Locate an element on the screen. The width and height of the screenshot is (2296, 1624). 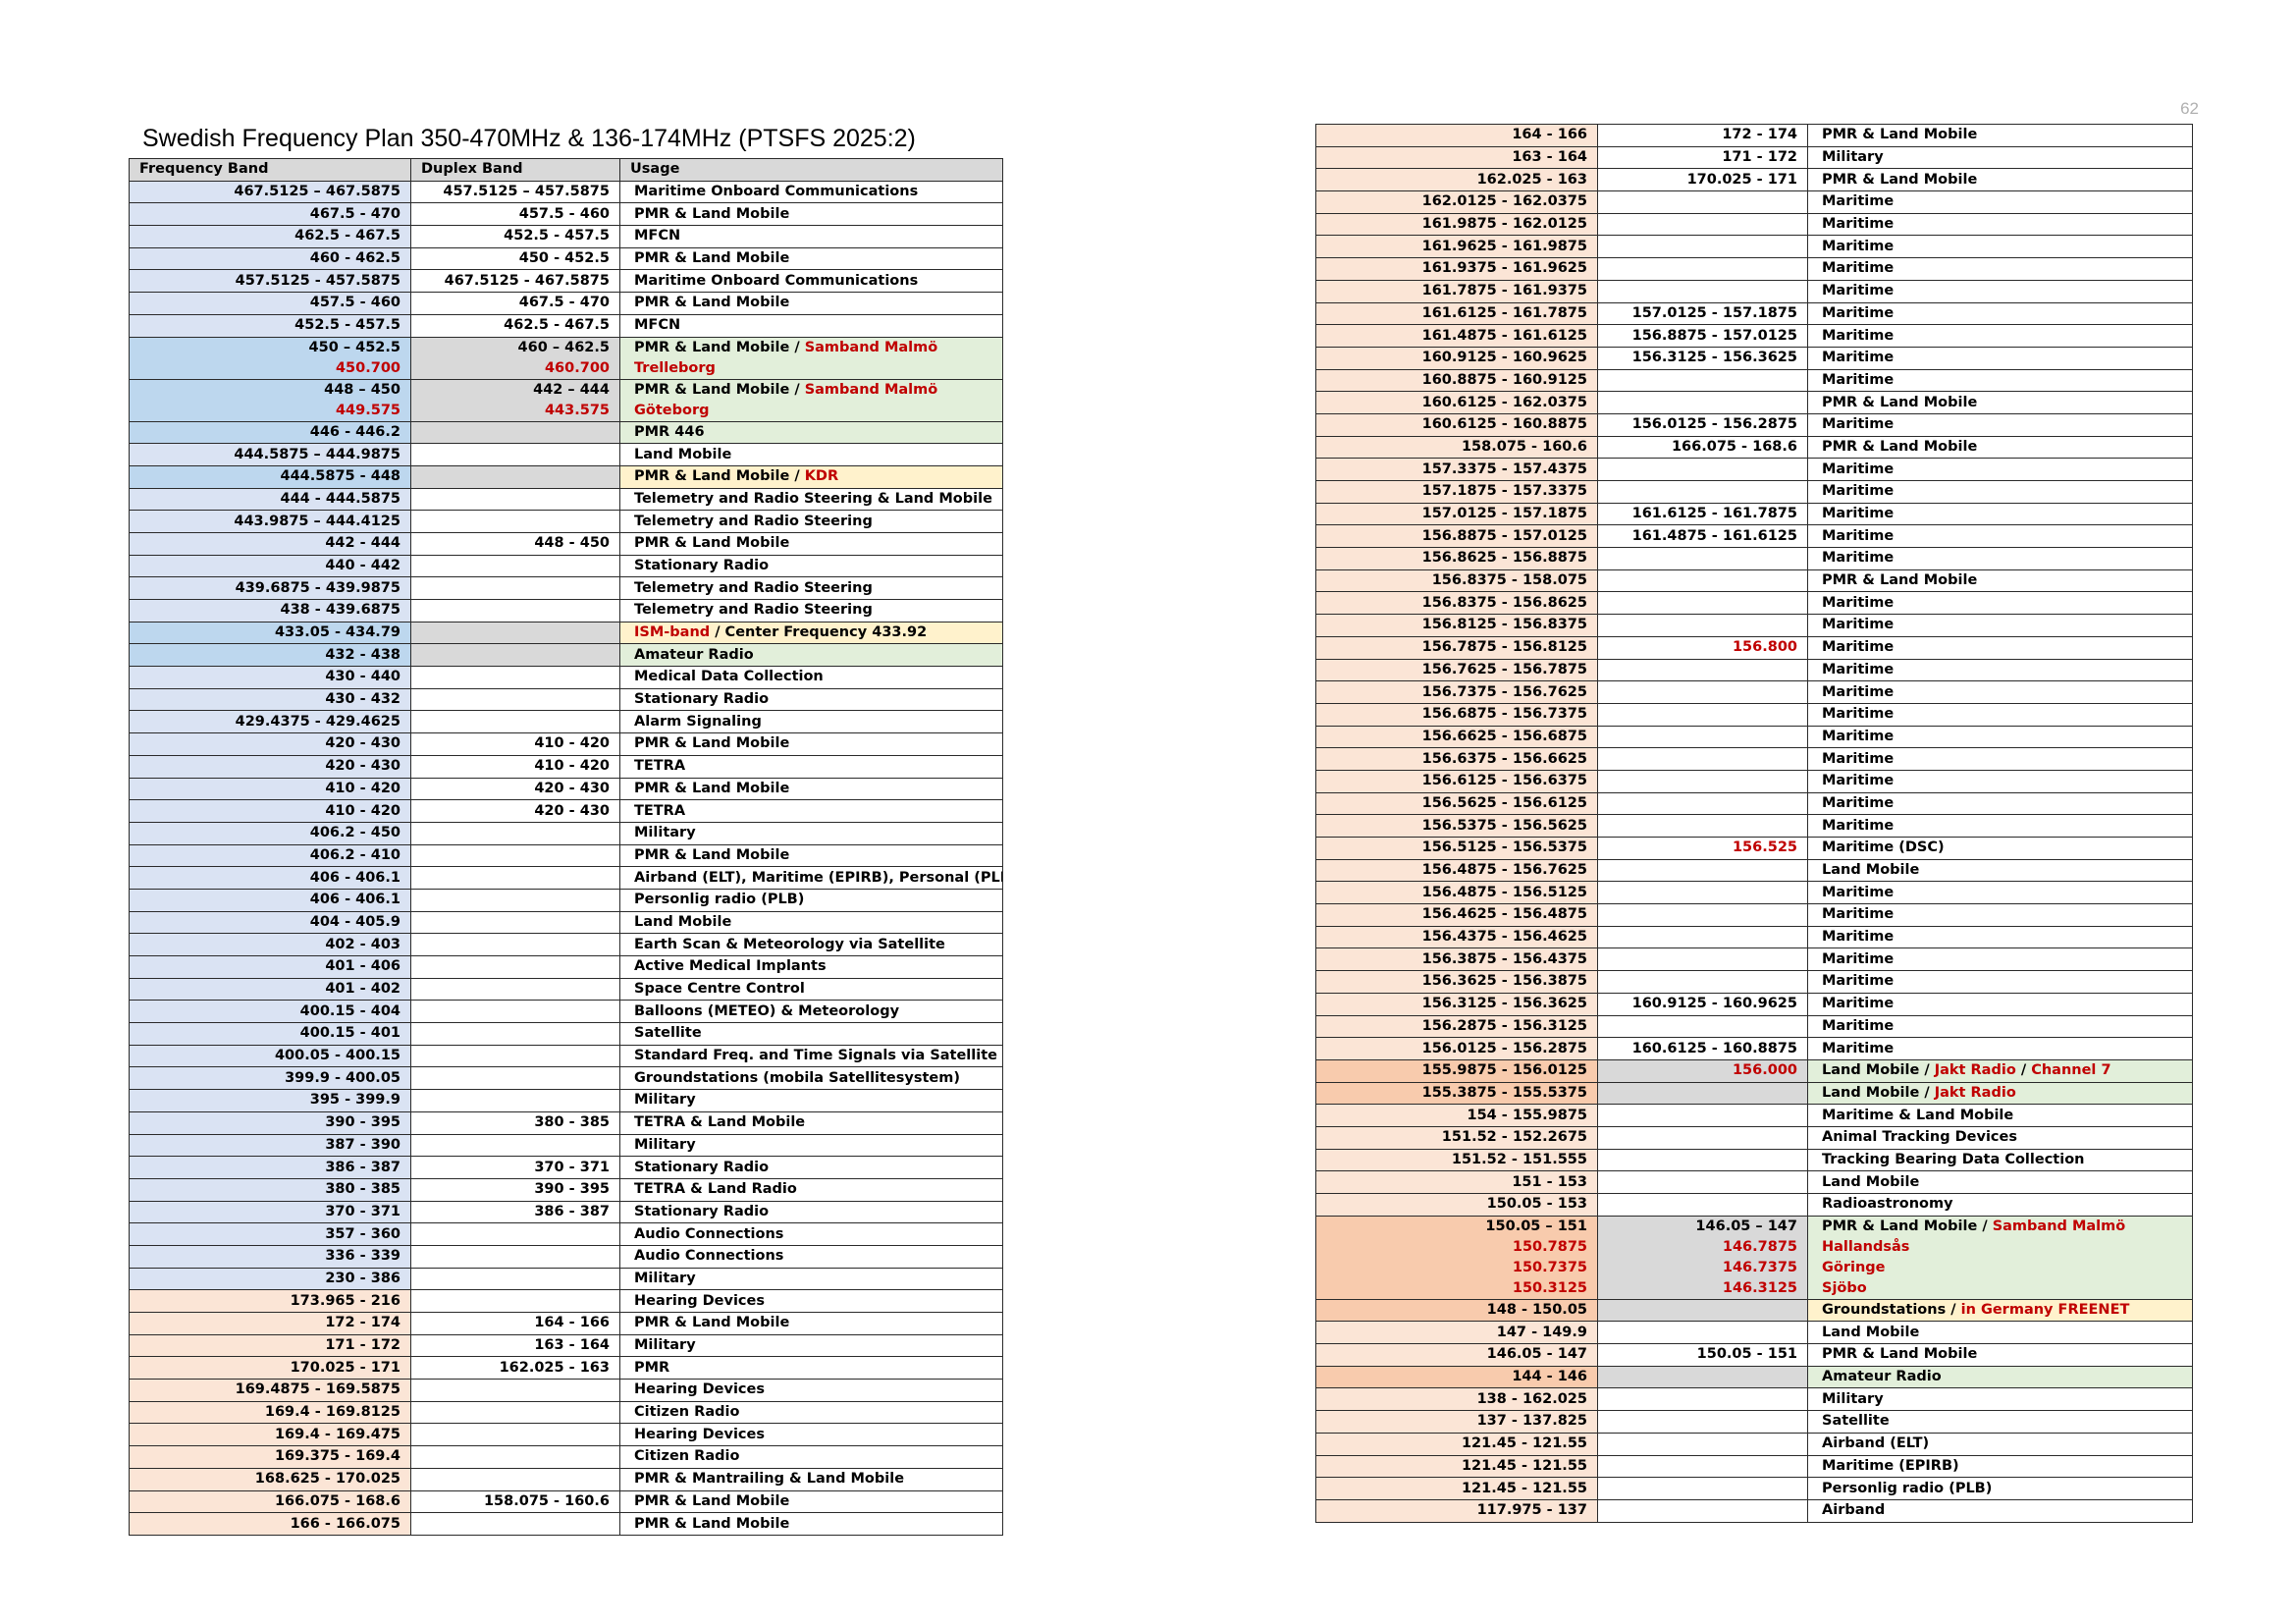
frequency-band: 446 - 446.2 is located at coordinates (355, 431).